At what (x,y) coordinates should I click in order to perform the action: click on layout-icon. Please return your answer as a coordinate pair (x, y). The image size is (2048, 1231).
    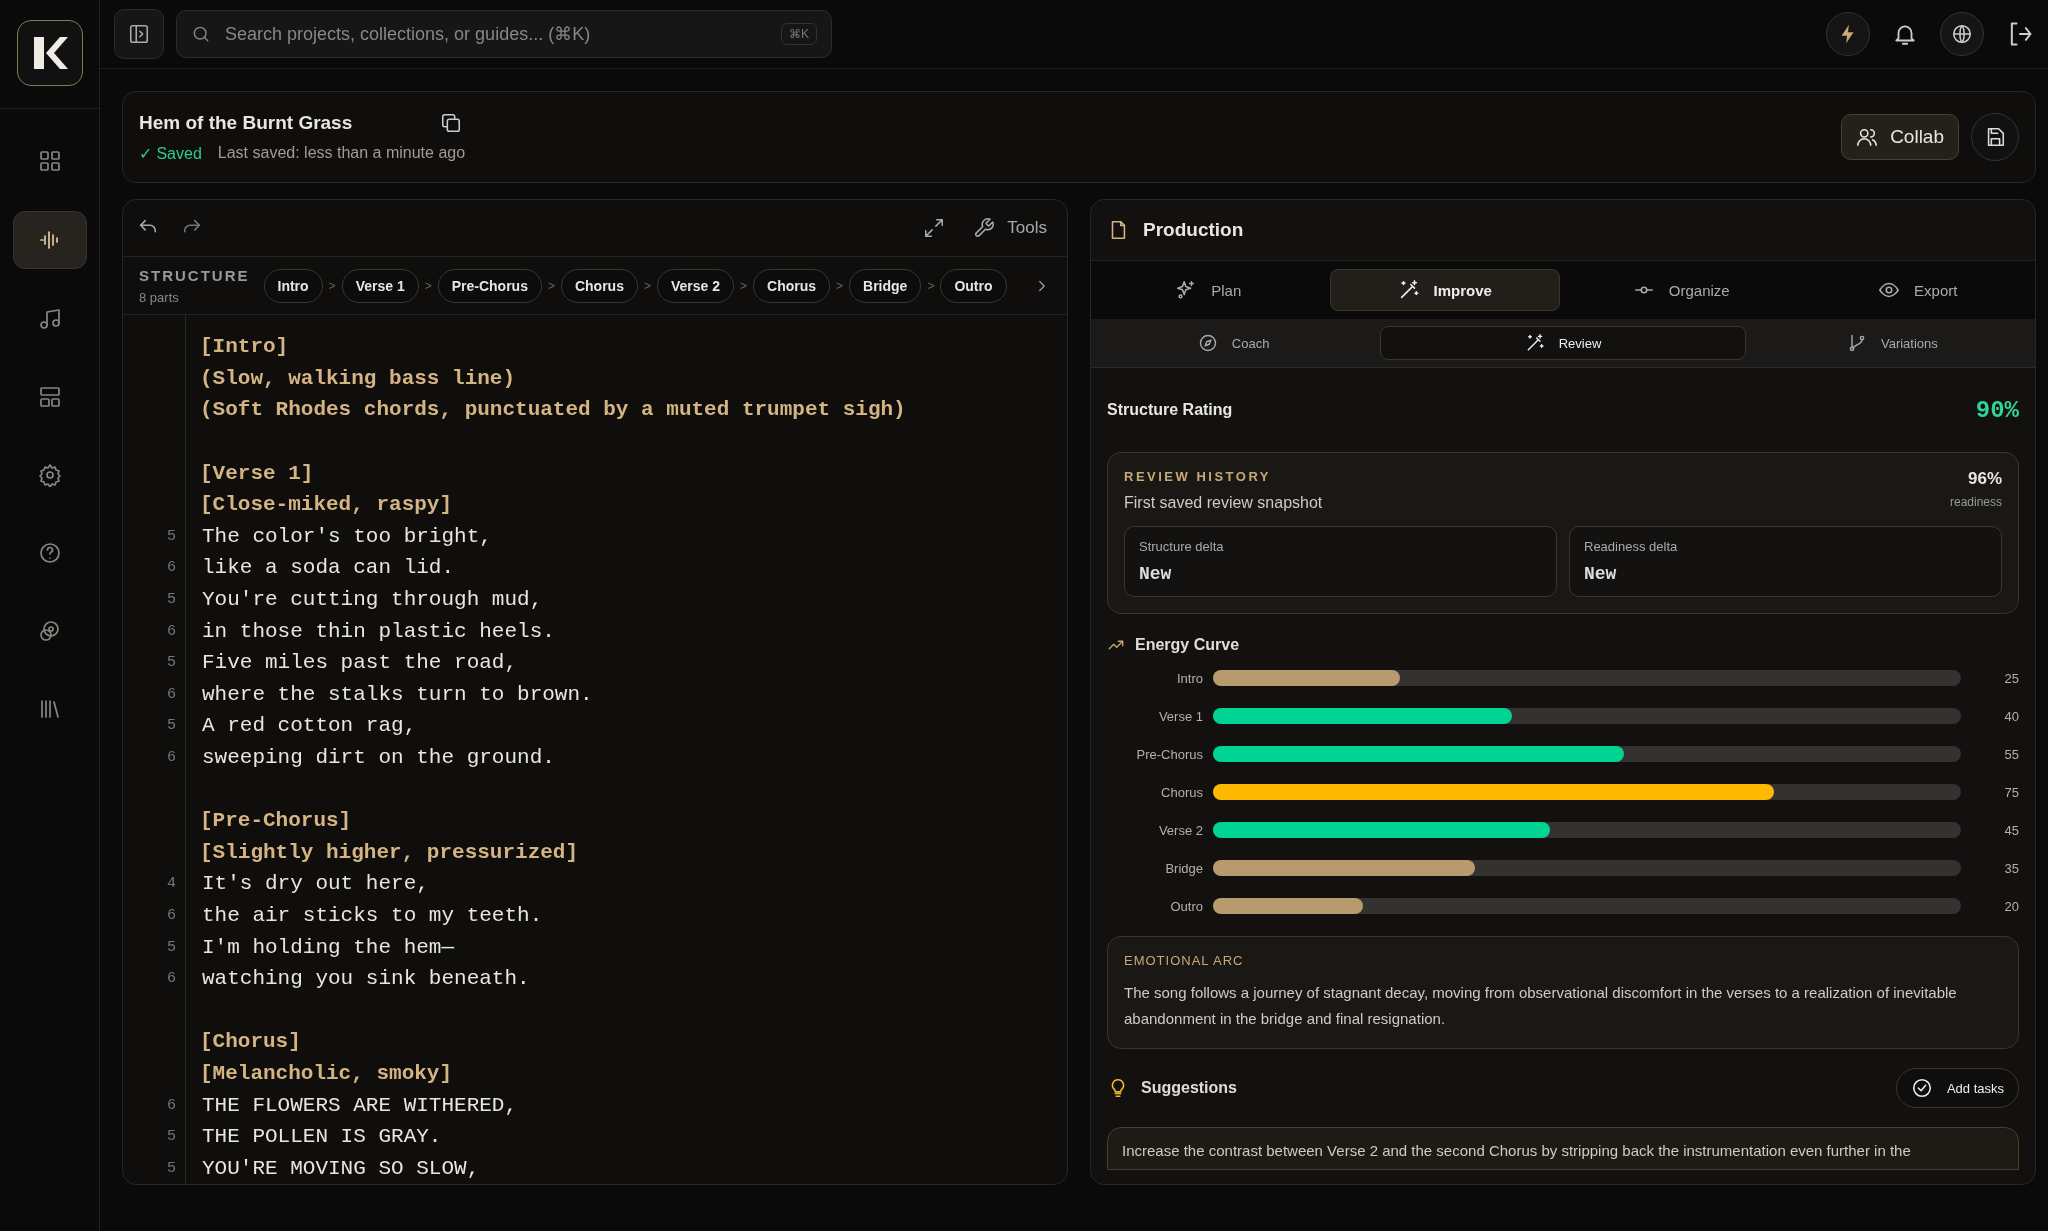
    Looking at the image, I should click on (49, 397).